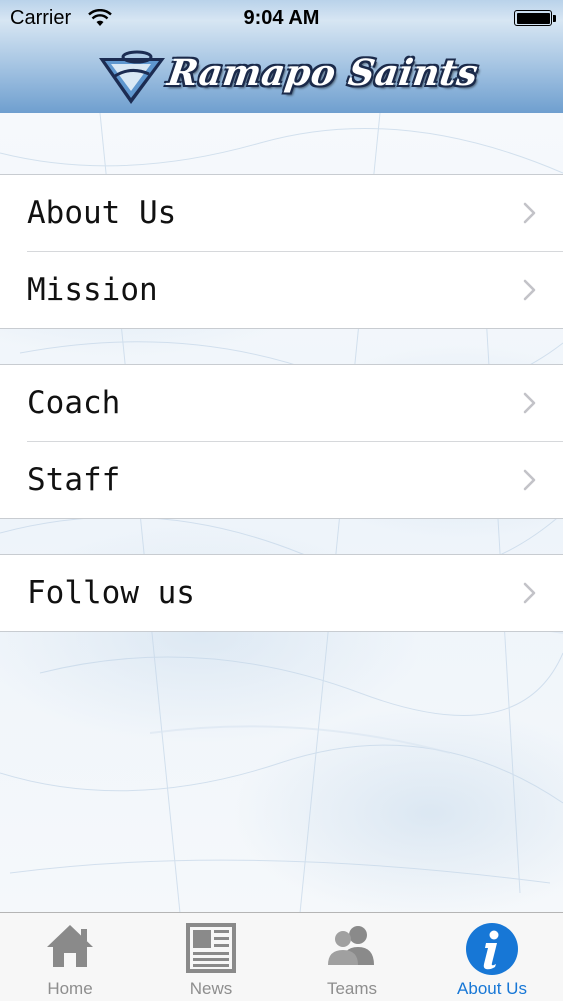  I want to click on menu-item-label: About Us, so click(102, 213).